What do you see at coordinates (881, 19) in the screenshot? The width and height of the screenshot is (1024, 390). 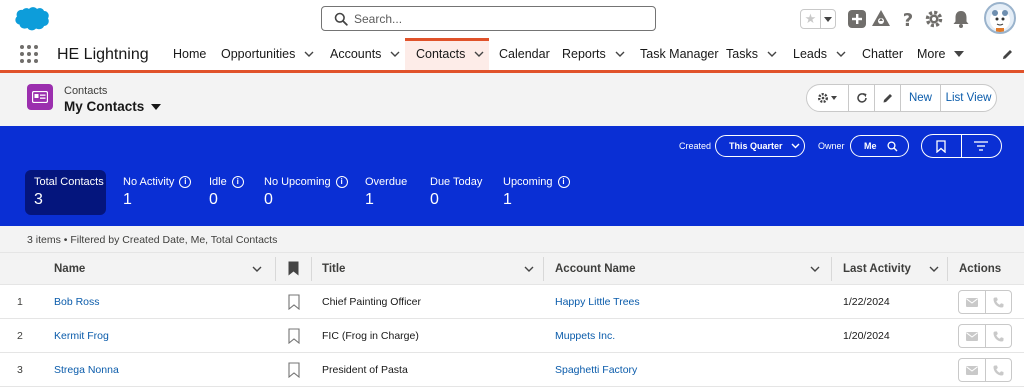 I see `trailhead-icon` at bounding box center [881, 19].